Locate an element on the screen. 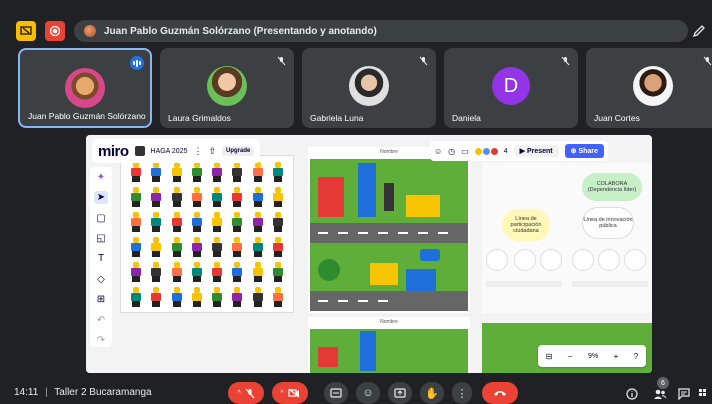 The image size is (712, 404). yellow-house is located at coordinates (423, 206).